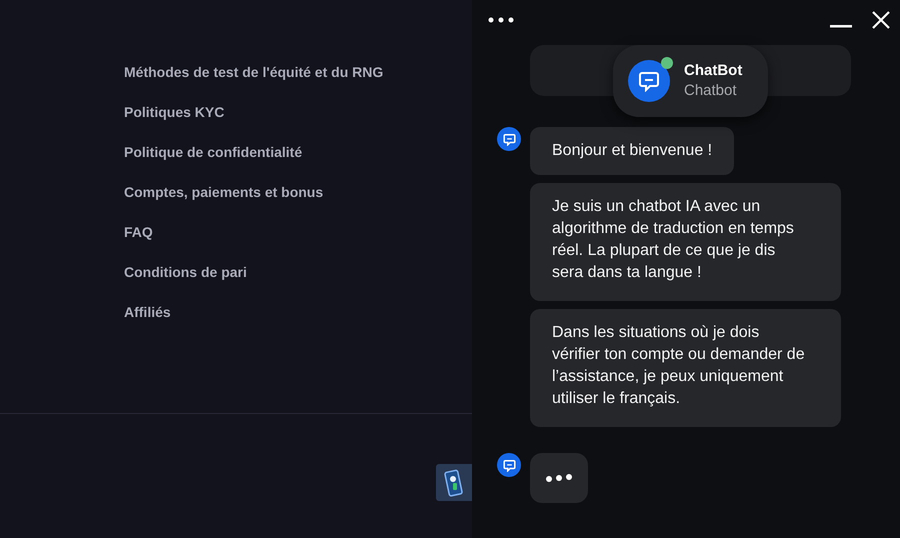  Describe the element at coordinates (298, 72) in the screenshot. I see `menu-link: Méthodes de test de l'équité et du RNG` at that location.